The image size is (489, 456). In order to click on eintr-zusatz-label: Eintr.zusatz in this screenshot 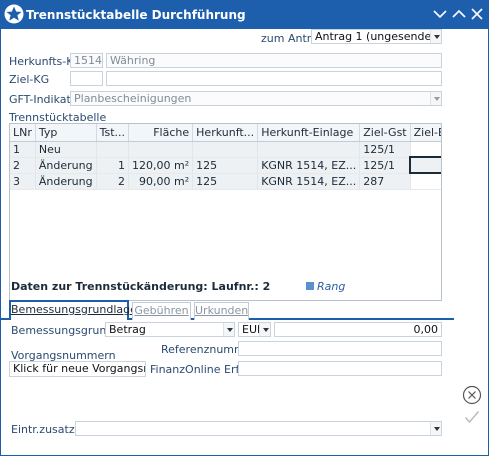, I will do `click(43, 429)`.